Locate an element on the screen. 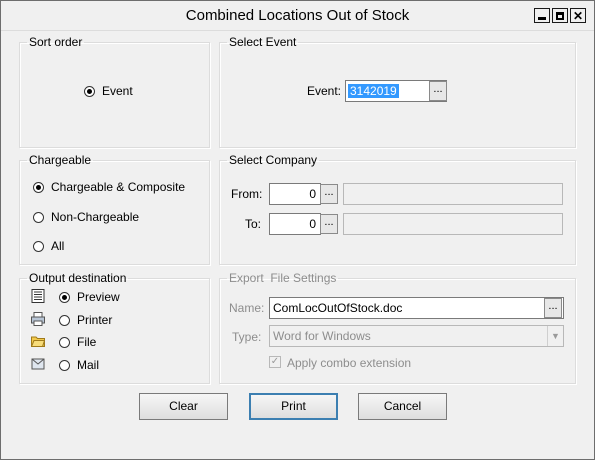  maximize-button is located at coordinates (560, 15).